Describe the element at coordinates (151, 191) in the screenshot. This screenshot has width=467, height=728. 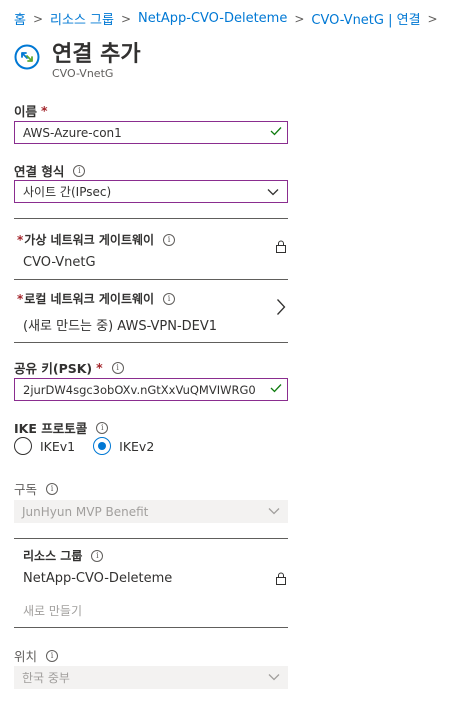
I see `connection-type-select: 사이트 간(IPsec)` at that location.